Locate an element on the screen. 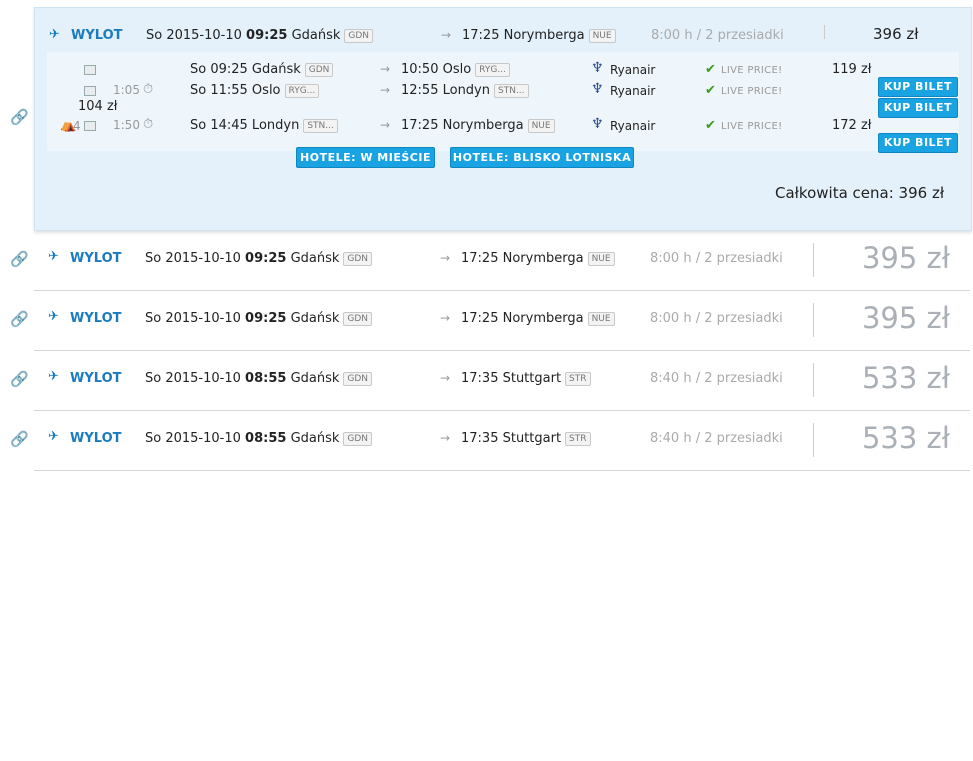  segment-departure: So 09:25 Gdańsk GDN is located at coordinates (262, 69).